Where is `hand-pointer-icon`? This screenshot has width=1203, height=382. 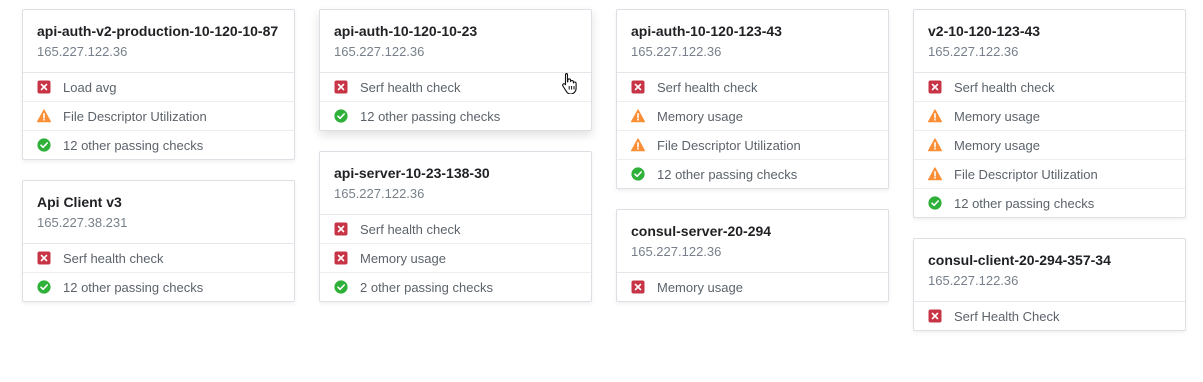
hand-pointer-icon is located at coordinates (569, 83).